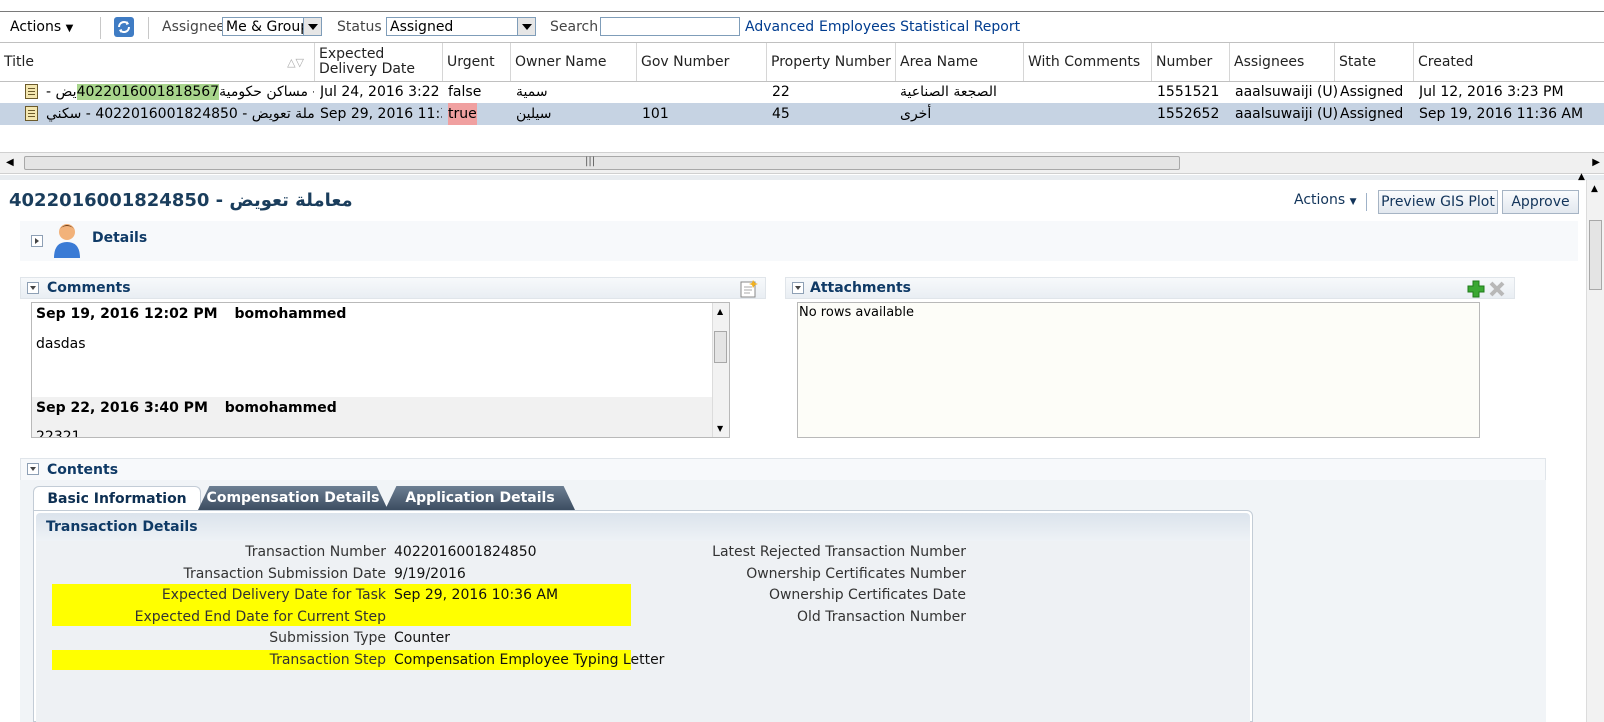  Describe the element at coordinates (534, 114) in the screenshot. I see `row-owner-name: سيلين` at that location.